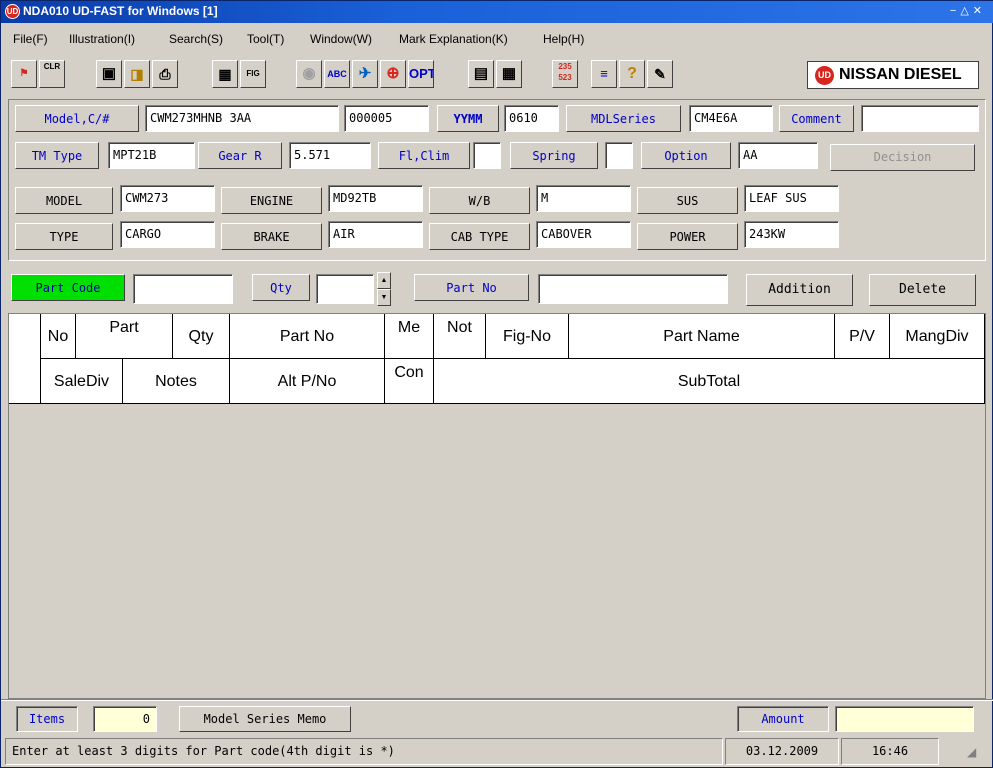  What do you see at coordinates (619, 155) in the screenshot?
I see `spring-field` at bounding box center [619, 155].